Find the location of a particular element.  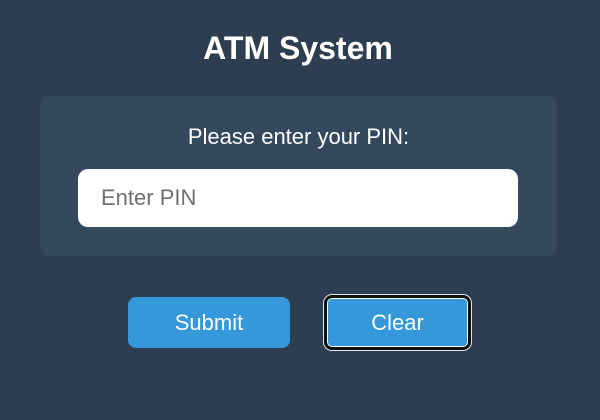

submit-button: Submit is located at coordinates (209, 322).